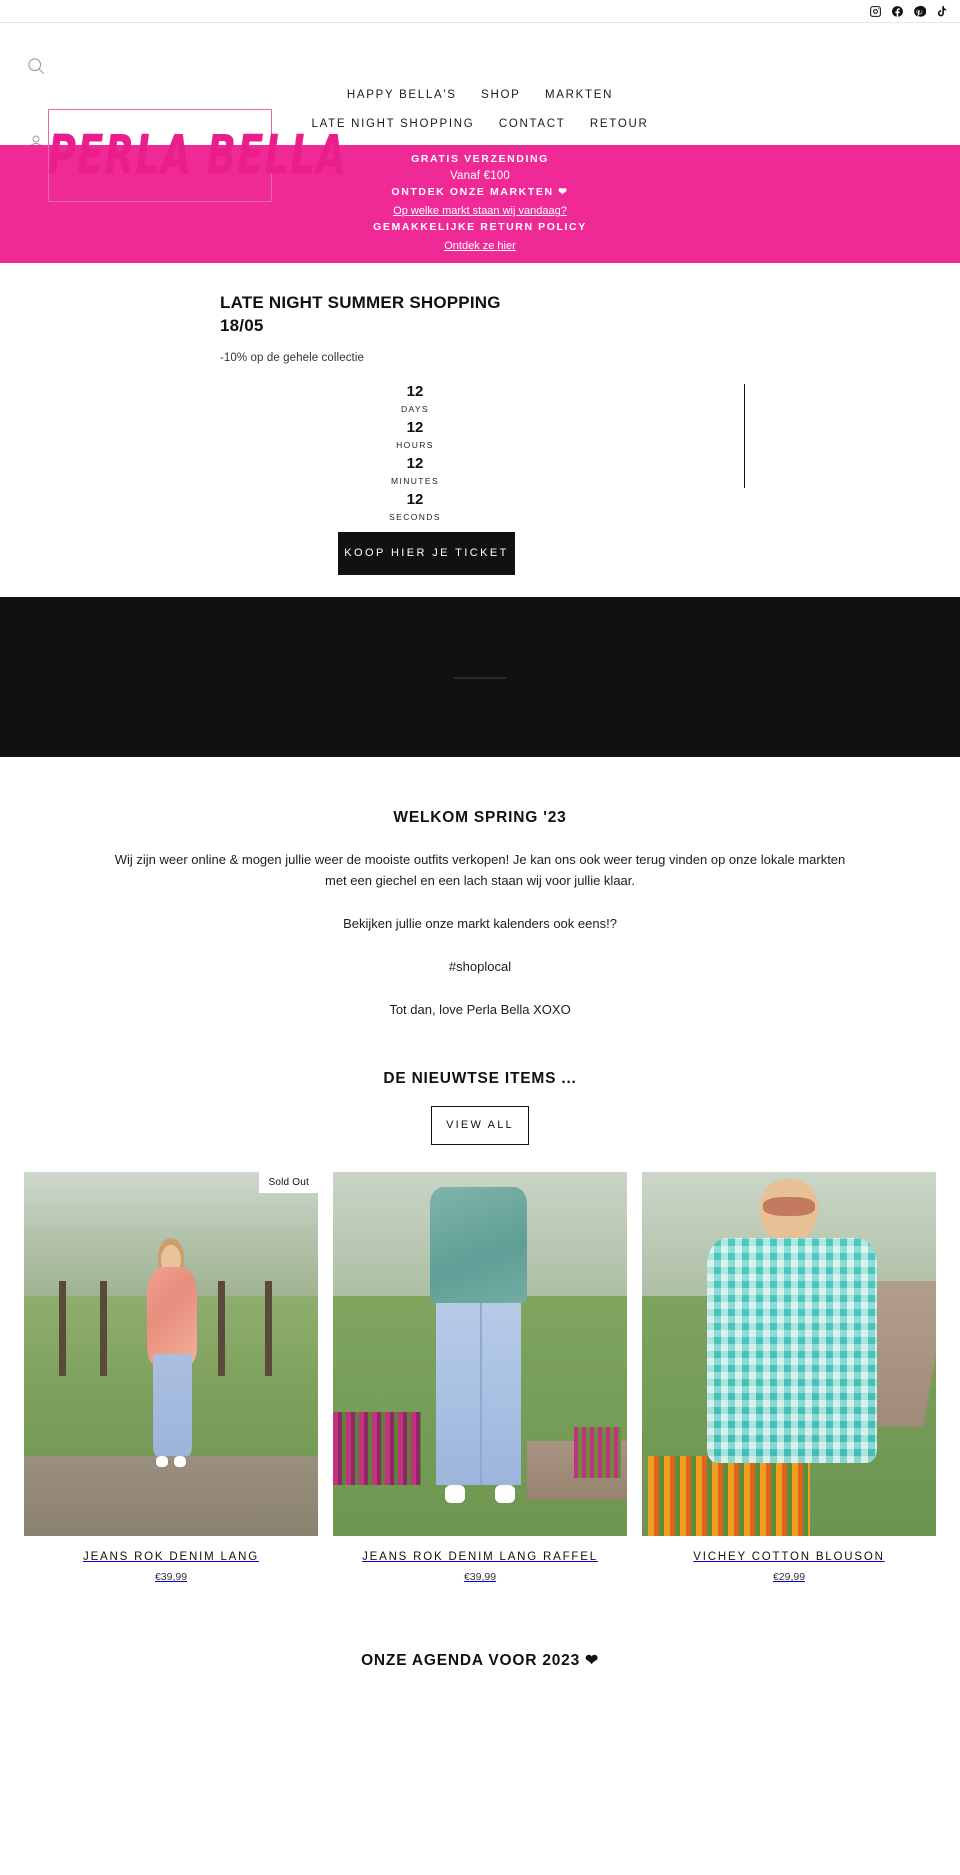 This screenshot has height=1875, width=960. Describe the element at coordinates (36, 66) in the screenshot. I see `search-icon` at that location.